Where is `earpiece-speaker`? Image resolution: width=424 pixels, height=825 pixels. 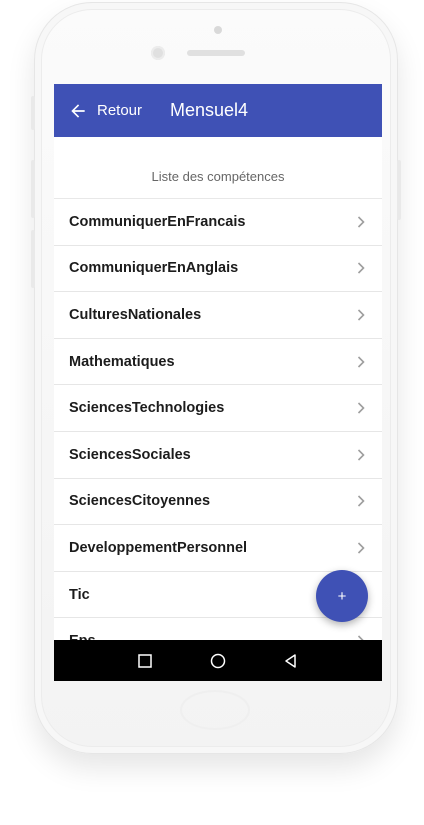
earpiece-speaker is located at coordinates (216, 53).